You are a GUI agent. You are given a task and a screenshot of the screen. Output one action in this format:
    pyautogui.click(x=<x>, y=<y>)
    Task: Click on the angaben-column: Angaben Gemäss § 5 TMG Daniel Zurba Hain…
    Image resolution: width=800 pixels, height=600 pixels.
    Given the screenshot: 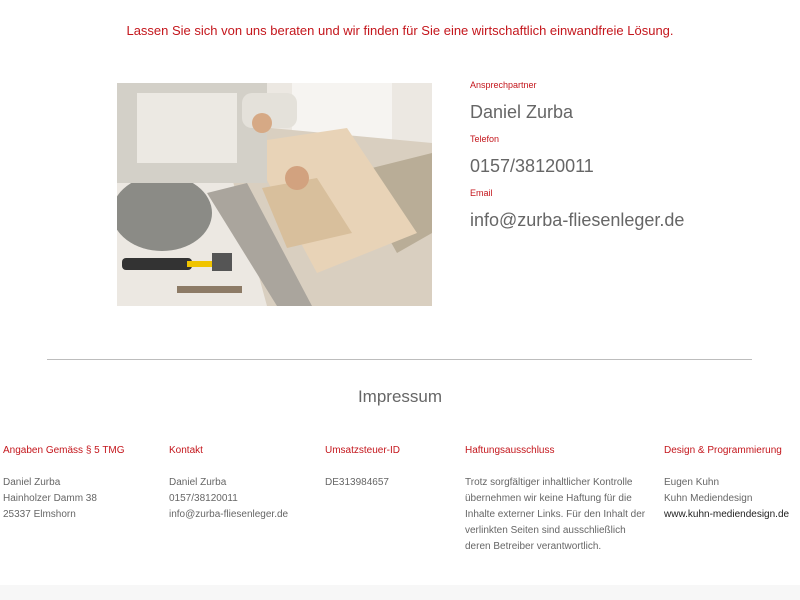 What is the action you would take?
    pyautogui.click(x=78, y=483)
    